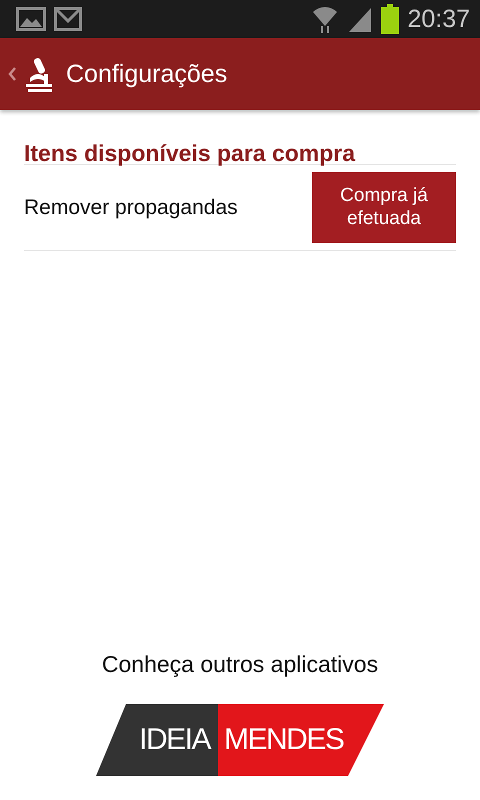 The image size is (480, 800). What do you see at coordinates (384, 207) in the screenshot?
I see `purchase-button: Compra já efetuada` at bounding box center [384, 207].